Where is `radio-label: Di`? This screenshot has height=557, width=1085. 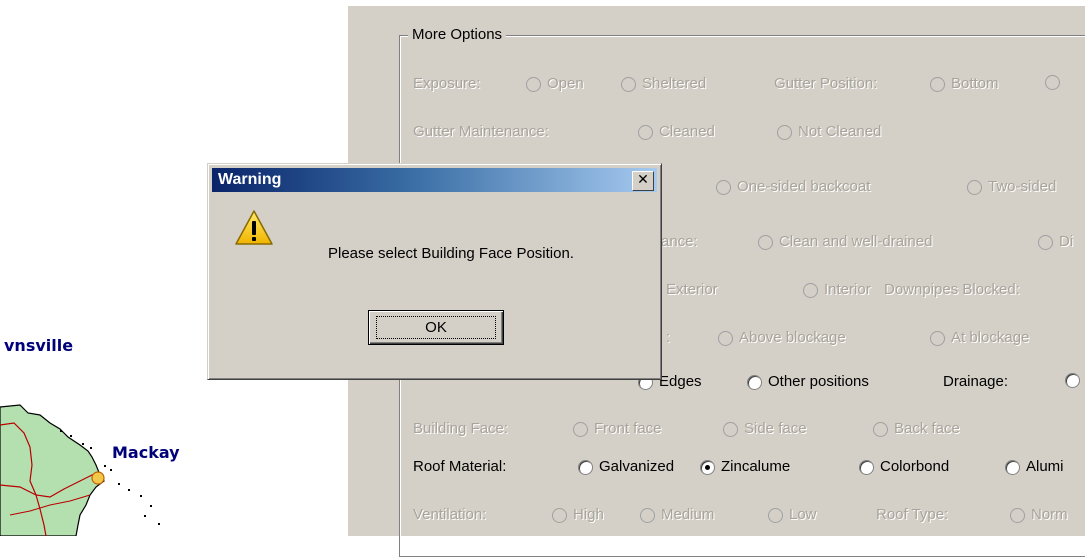 radio-label: Di is located at coordinates (1066, 241).